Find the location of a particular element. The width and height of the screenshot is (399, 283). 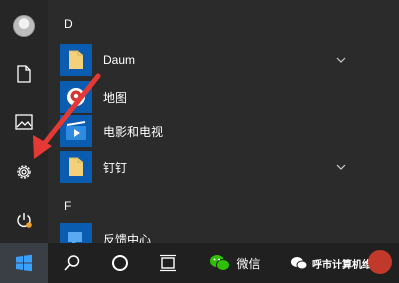

search-icon is located at coordinates (72, 263).